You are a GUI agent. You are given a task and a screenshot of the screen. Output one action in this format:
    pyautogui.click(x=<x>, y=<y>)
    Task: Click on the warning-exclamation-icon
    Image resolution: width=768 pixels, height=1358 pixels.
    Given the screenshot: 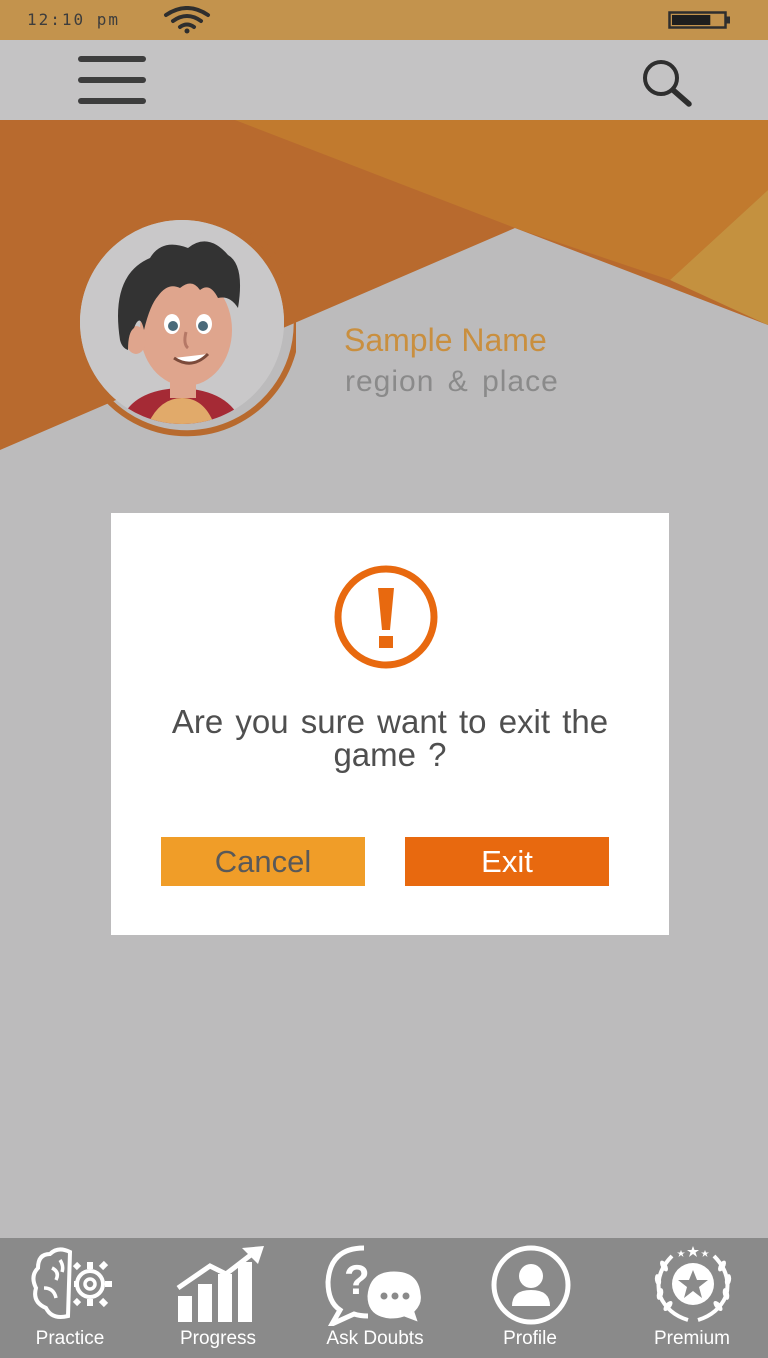 What is the action you would take?
    pyautogui.click(x=386, y=617)
    